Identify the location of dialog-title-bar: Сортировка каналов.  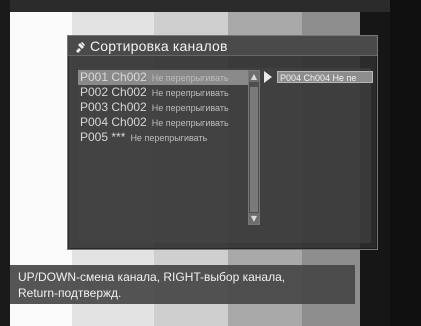
(222, 46).